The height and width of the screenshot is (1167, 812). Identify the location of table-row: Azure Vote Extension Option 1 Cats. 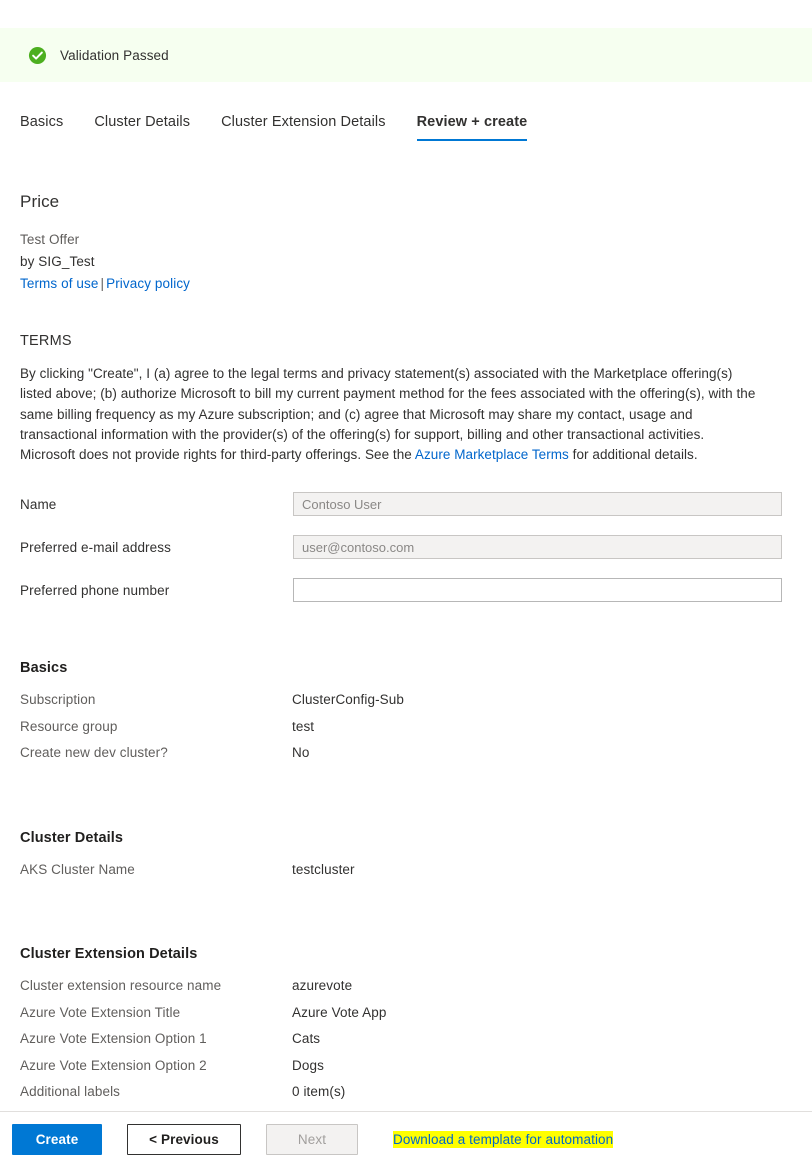
(406, 1044).